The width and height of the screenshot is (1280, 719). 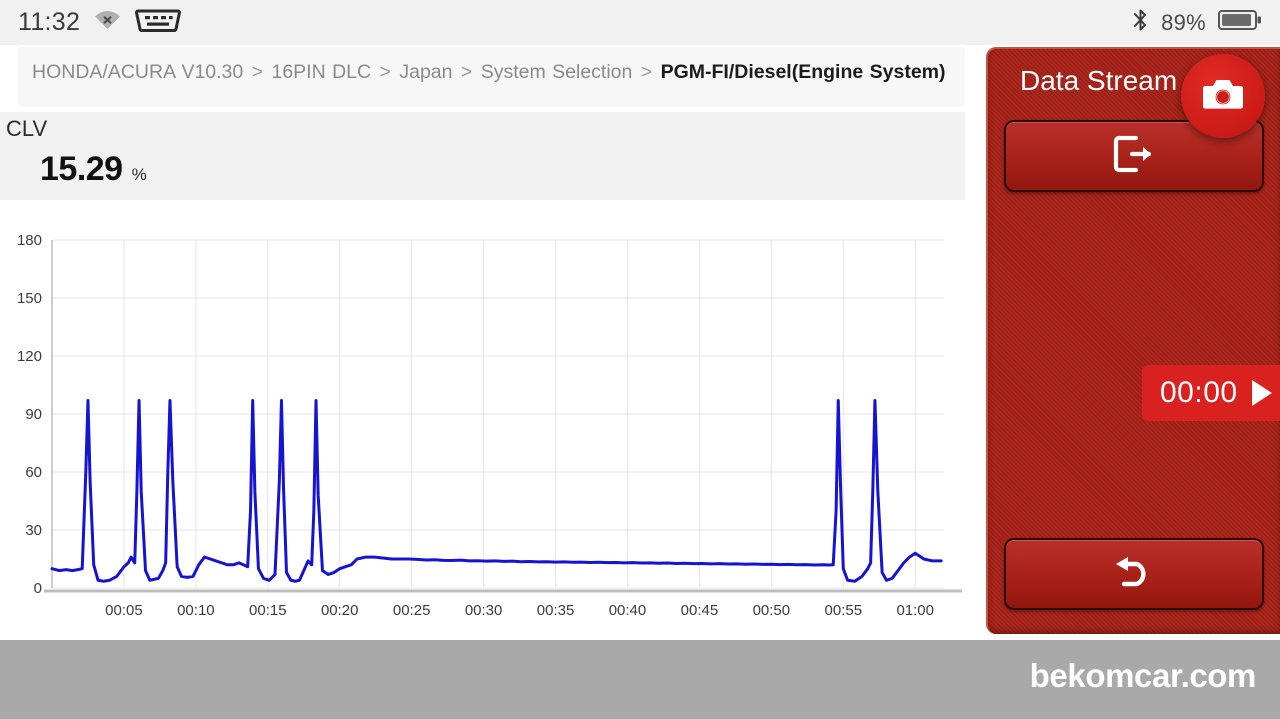 I want to click on chart-y-tick-label: 0, so click(x=38, y=588).